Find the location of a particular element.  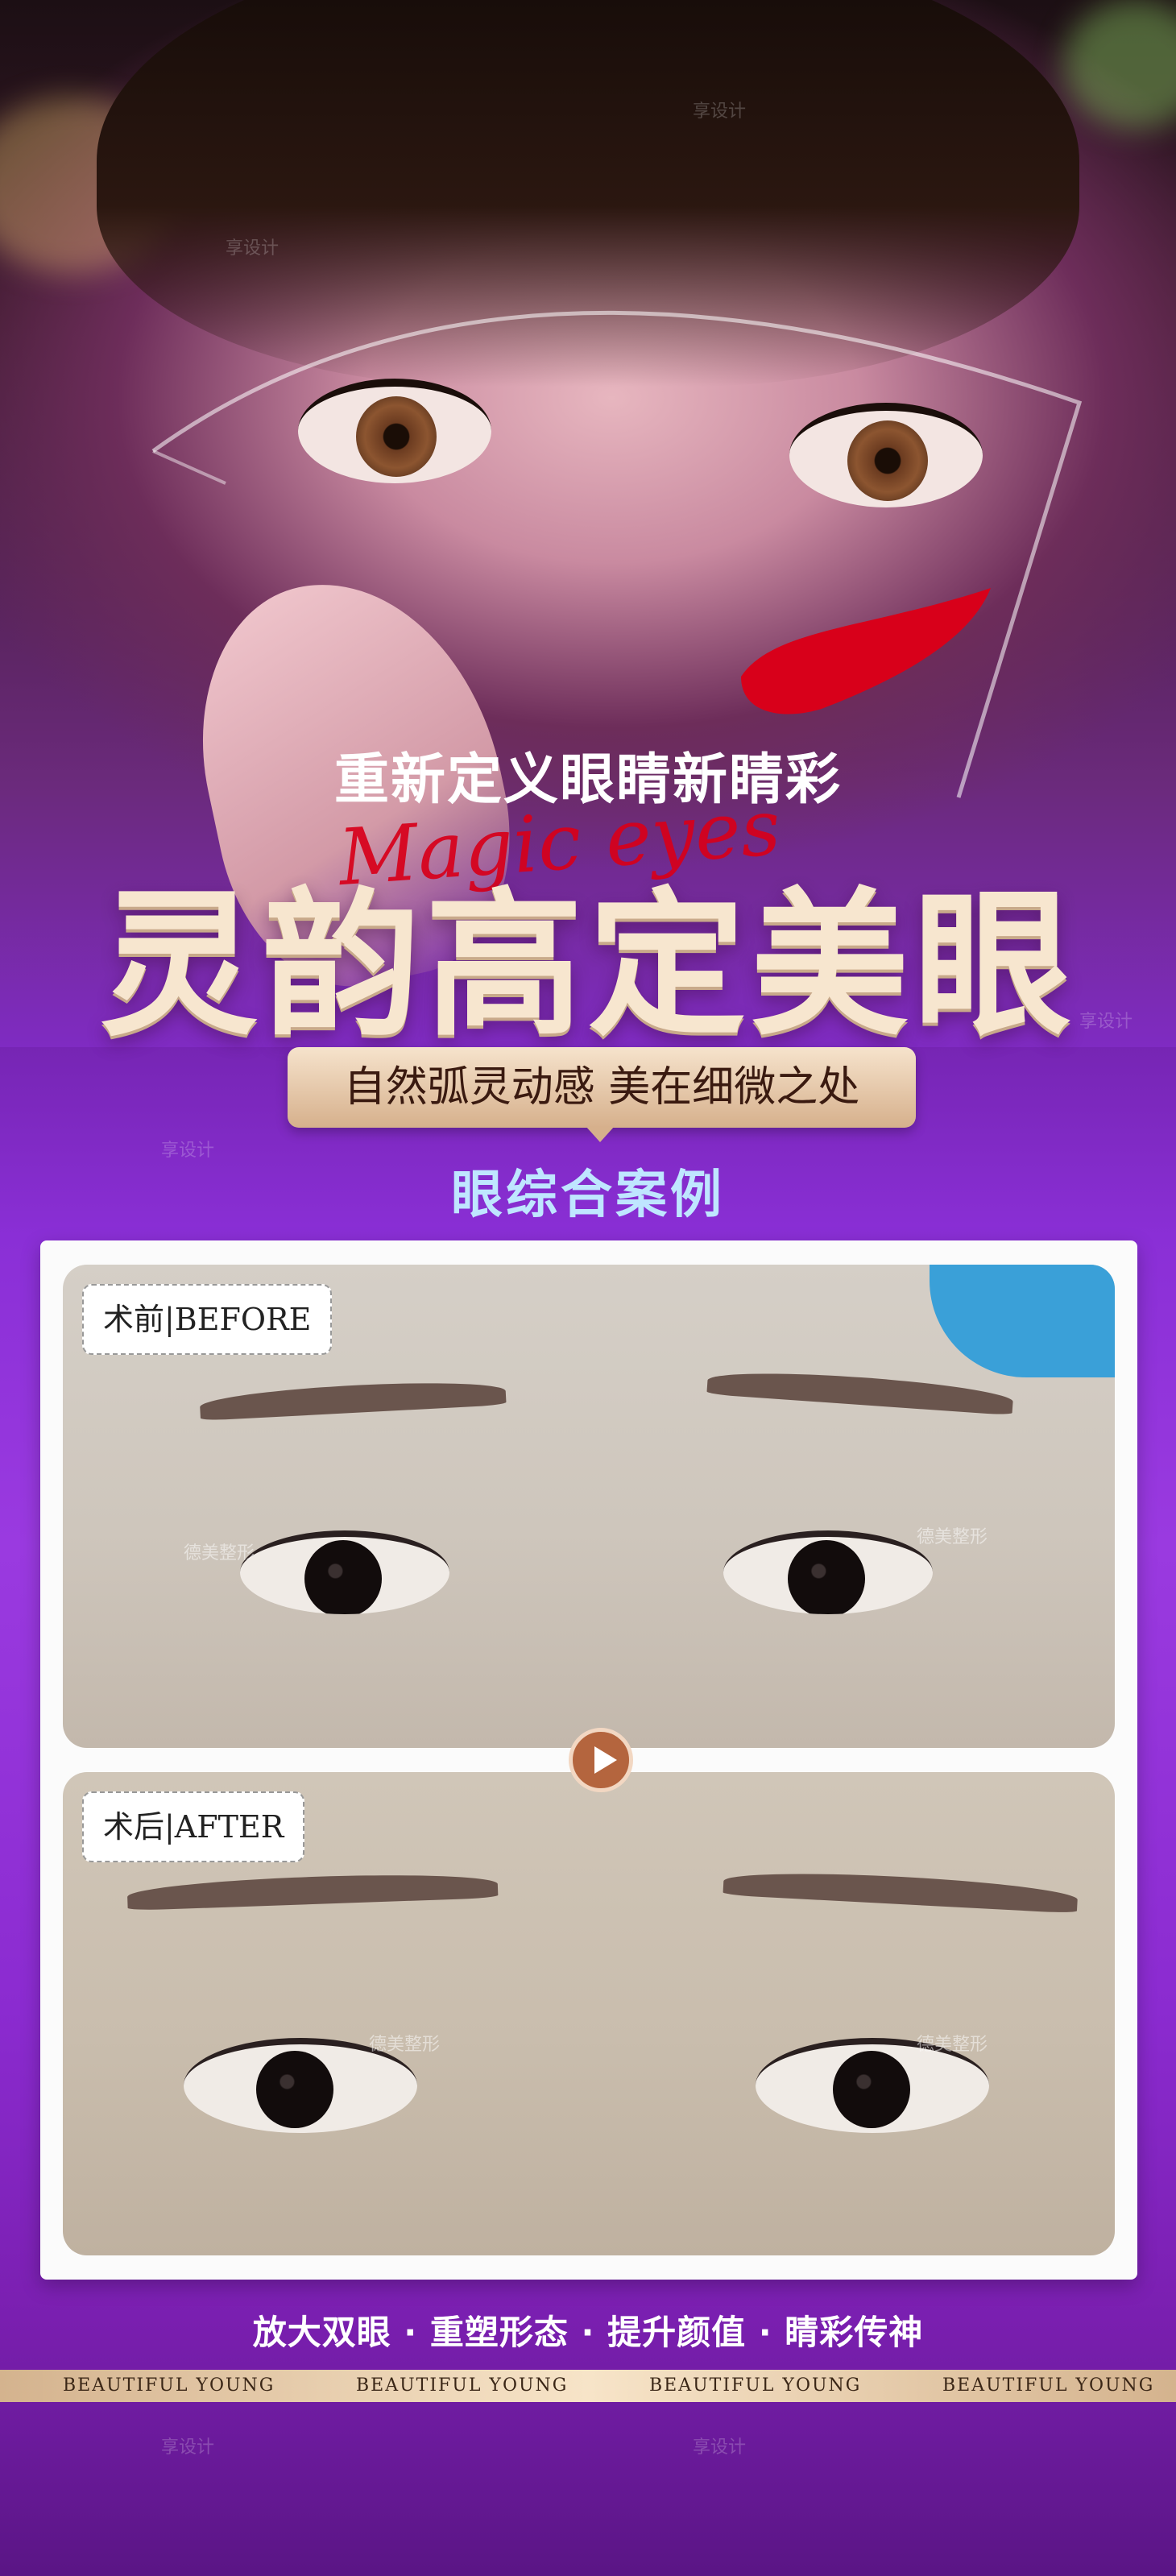

play-button is located at coordinates (601, 1760).